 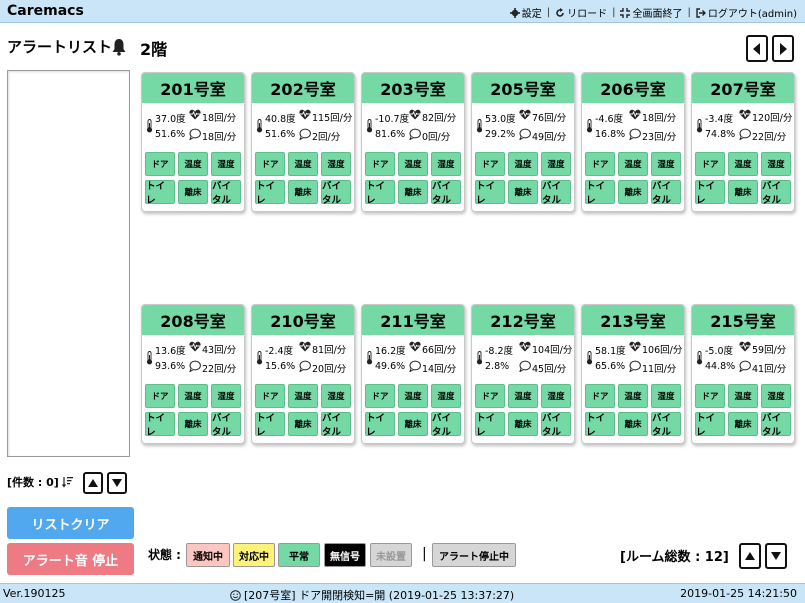 What do you see at coordinates (746, 12) in the screenshot?
I see `logout-link: ログアウト(admin)` at bounding box center [746, 12].